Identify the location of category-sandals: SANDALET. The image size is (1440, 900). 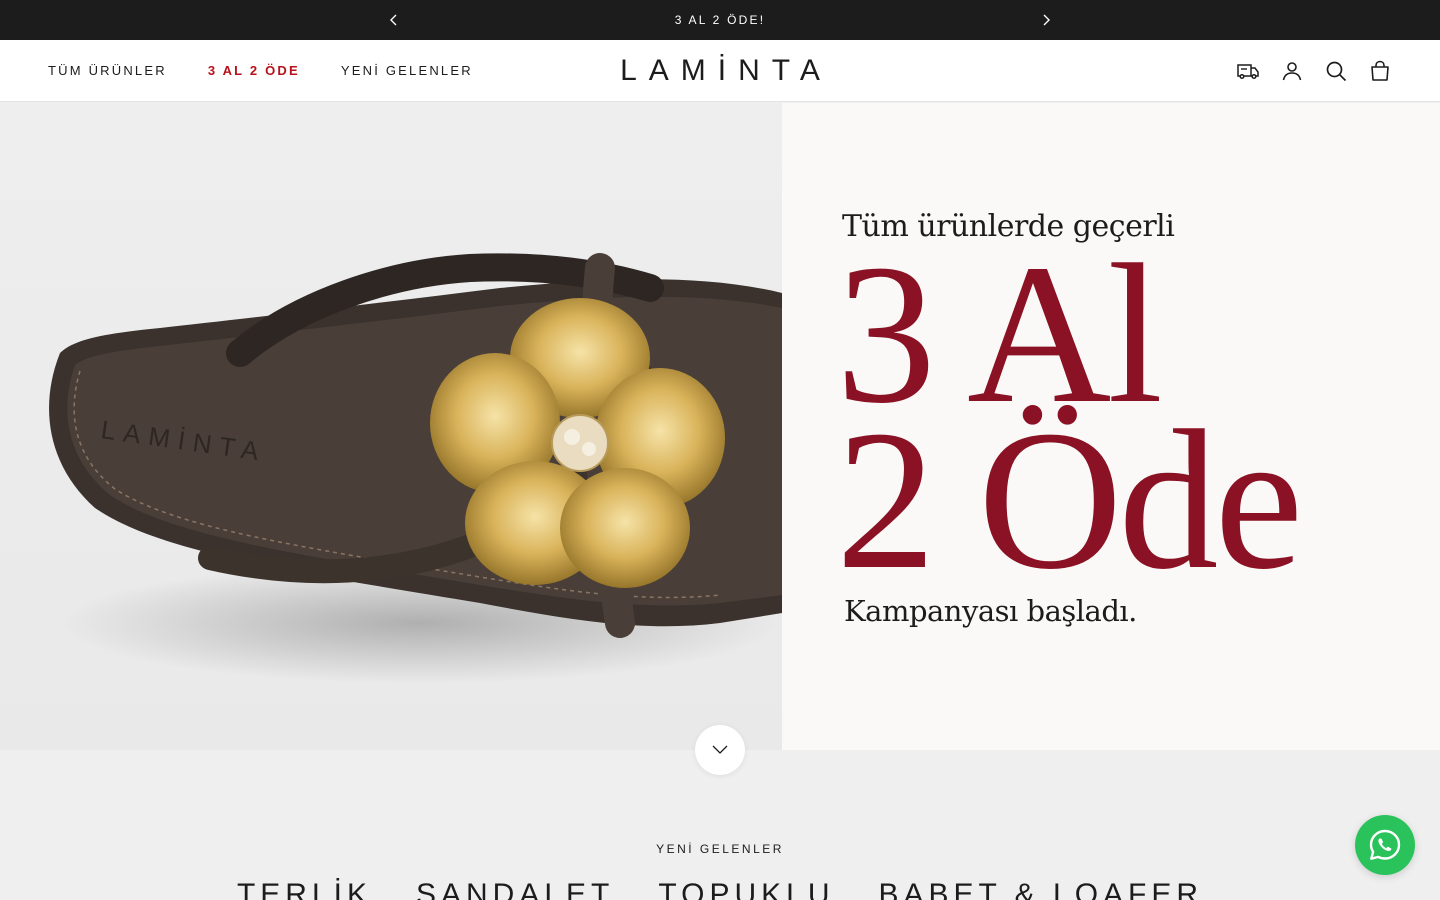
(515, 889).